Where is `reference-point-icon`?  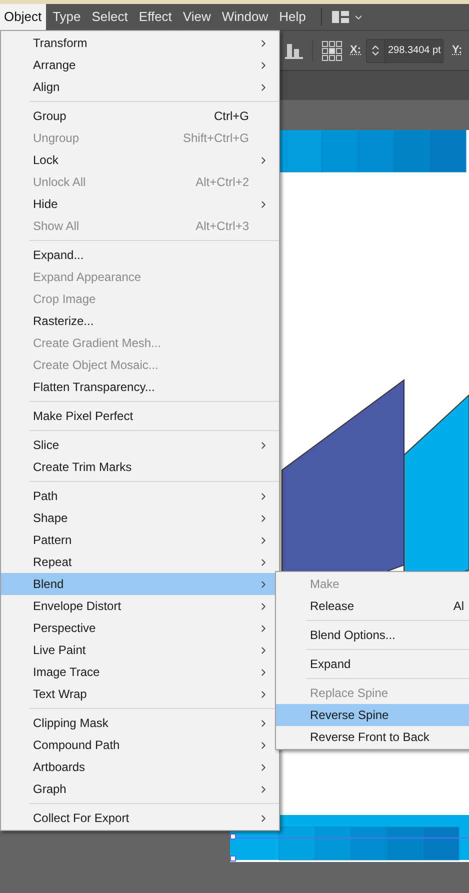 reference-point-icon is located at coordinates (332, 50).